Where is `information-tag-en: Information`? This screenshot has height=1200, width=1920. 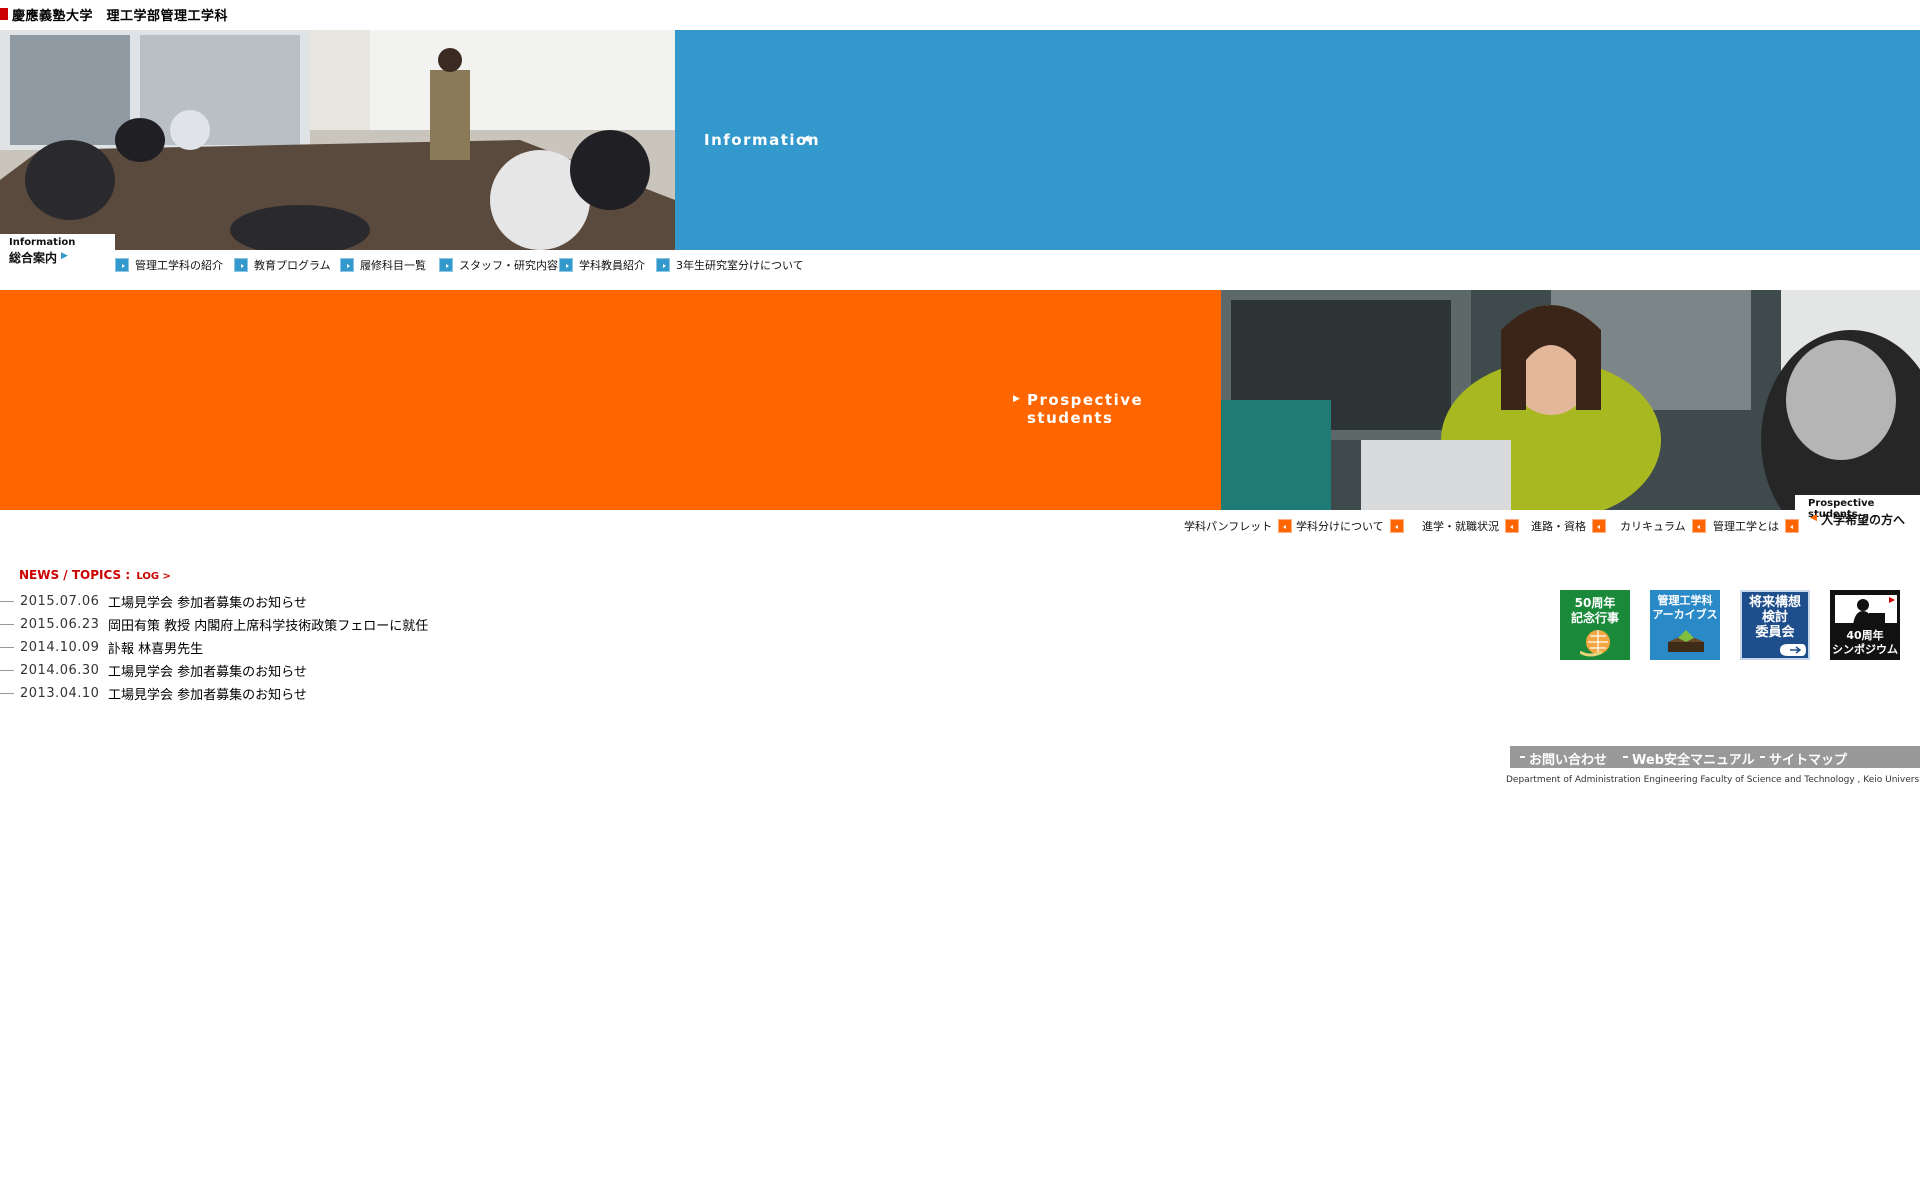
information-tag-en: Information is located at coordinates (42, 242).